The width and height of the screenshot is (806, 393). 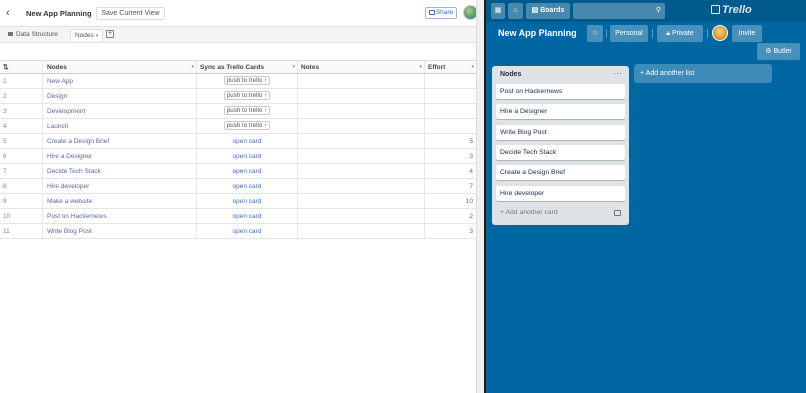 I want to click on card-template-icon, so click(x=617, y=213).